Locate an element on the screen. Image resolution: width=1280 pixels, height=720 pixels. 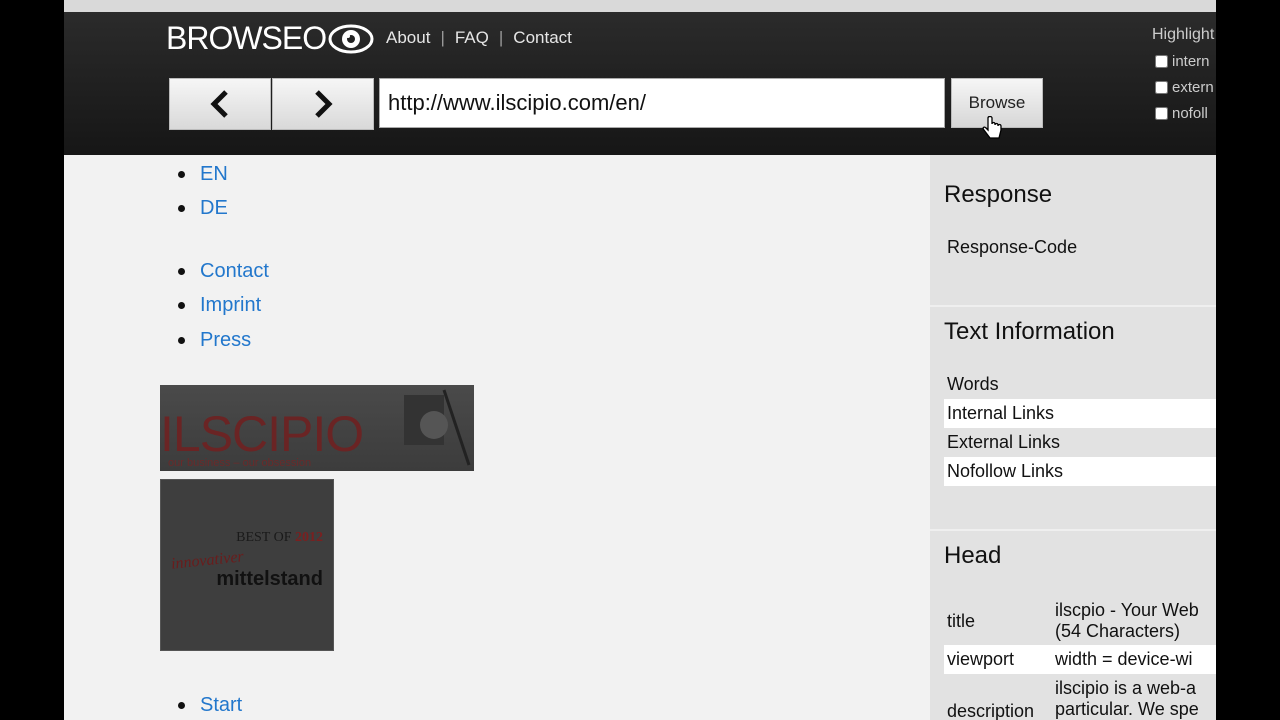
chevron-left-icon is located at coordinates (219, 104).